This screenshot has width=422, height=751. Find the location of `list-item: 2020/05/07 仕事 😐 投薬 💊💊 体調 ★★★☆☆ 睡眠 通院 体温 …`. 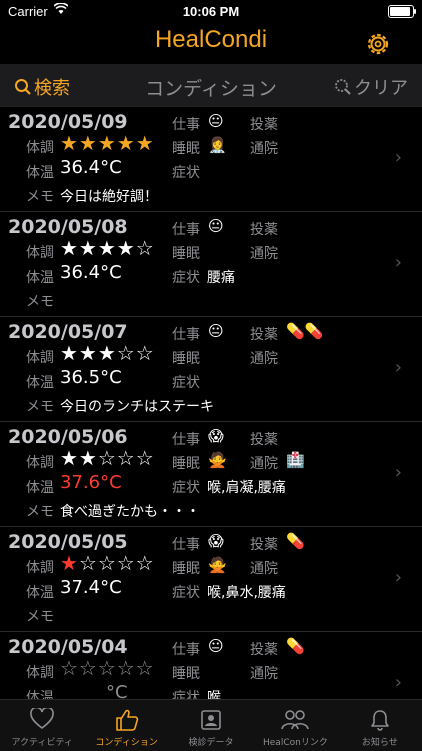

list-item: 2020/05/07 仕事 😐 投薬 💊💊 体調 ★★★☆☆ 睡眠 通院 体温 … is located at coordinates (211, 369).